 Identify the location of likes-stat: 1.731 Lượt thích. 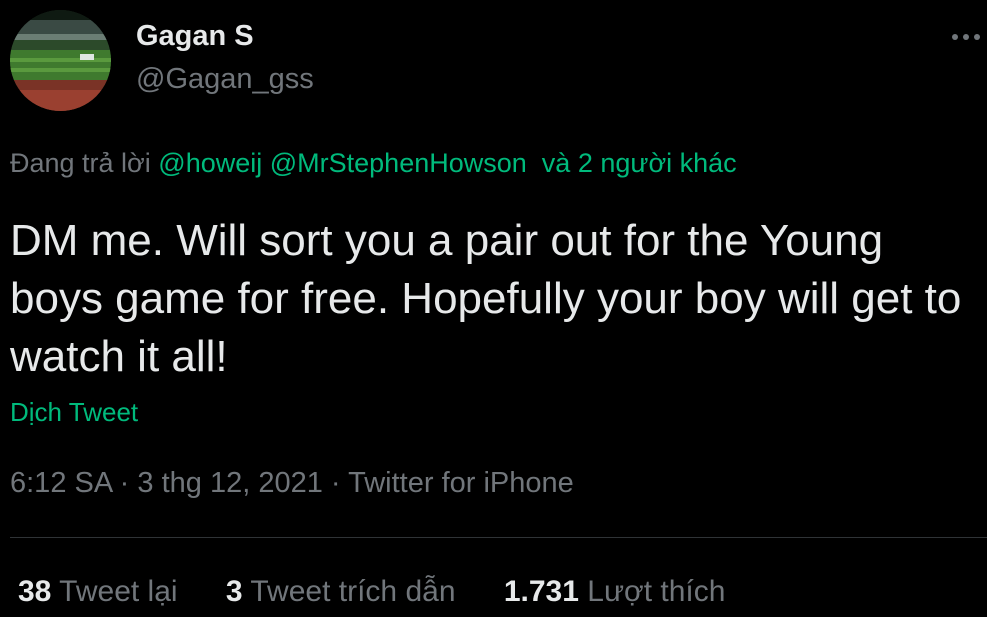
(615, 592).